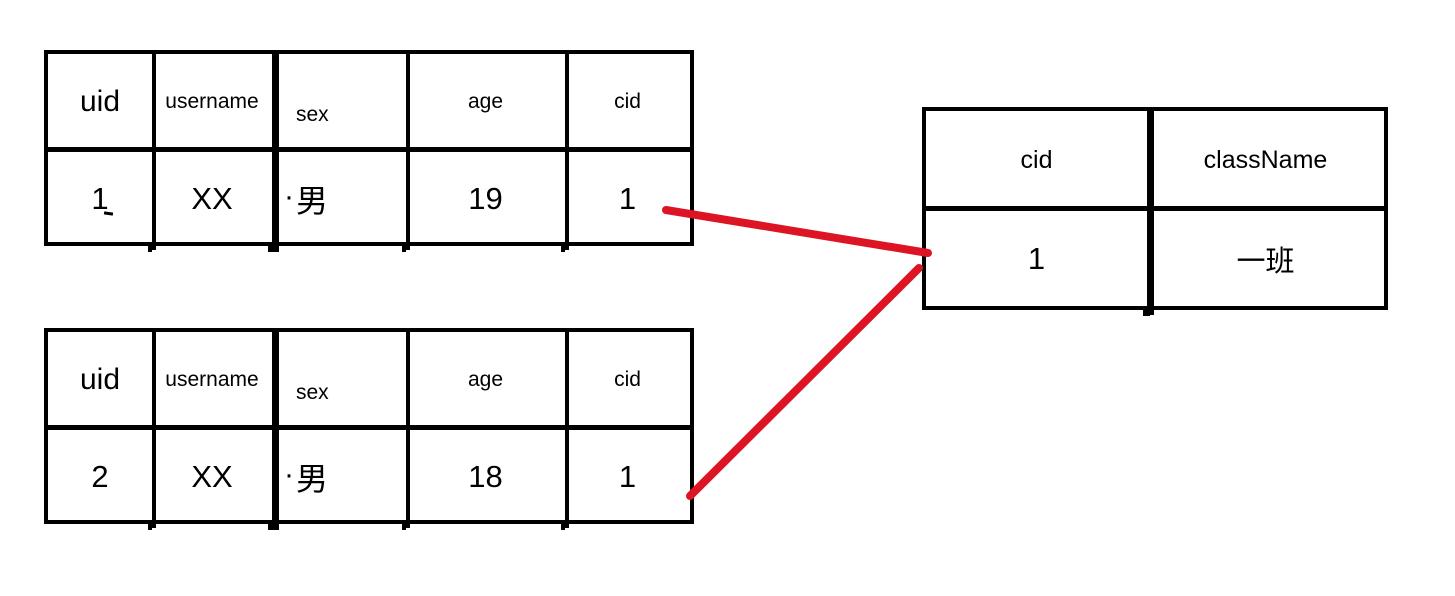  Describe the element at coordinates (485, 198) in the screenshot. I see `cell-age: 19` at that location.